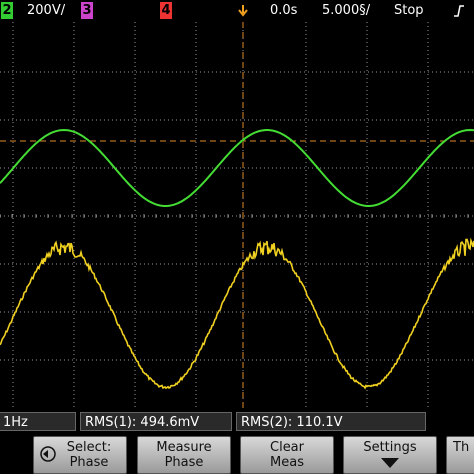 The width and height of the screenshot is (474, 474). What do you see at coordinates (331, 421) in the screenshot?
I see `rms-channel-2: RMS(2): 110.1V` at bounding box center [331, 421].